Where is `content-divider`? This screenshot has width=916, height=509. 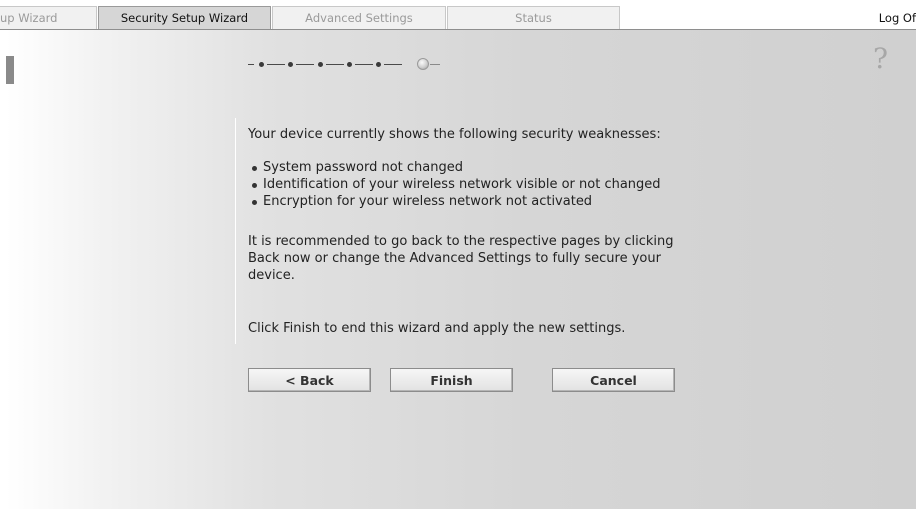
content-divider is located at coordinates (235, 231).